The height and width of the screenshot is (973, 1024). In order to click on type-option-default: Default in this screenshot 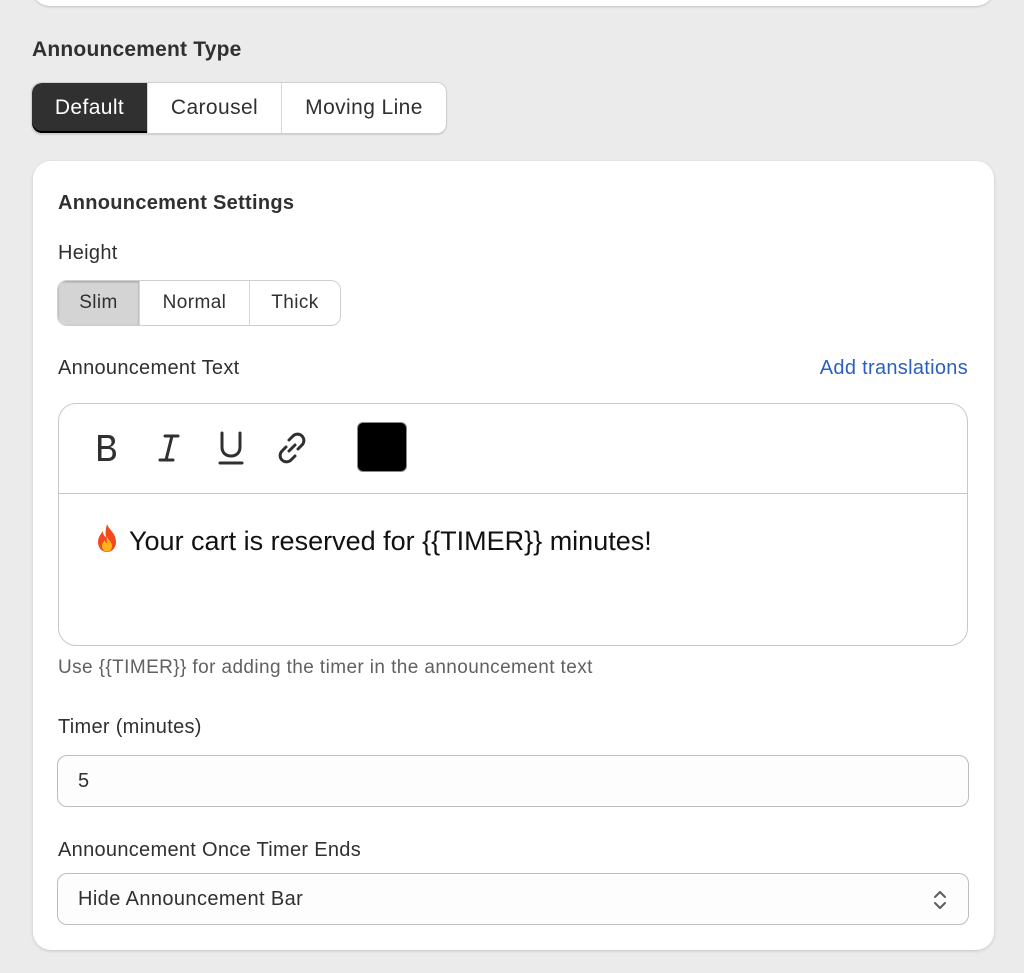, I will do `click(90, 108)`.